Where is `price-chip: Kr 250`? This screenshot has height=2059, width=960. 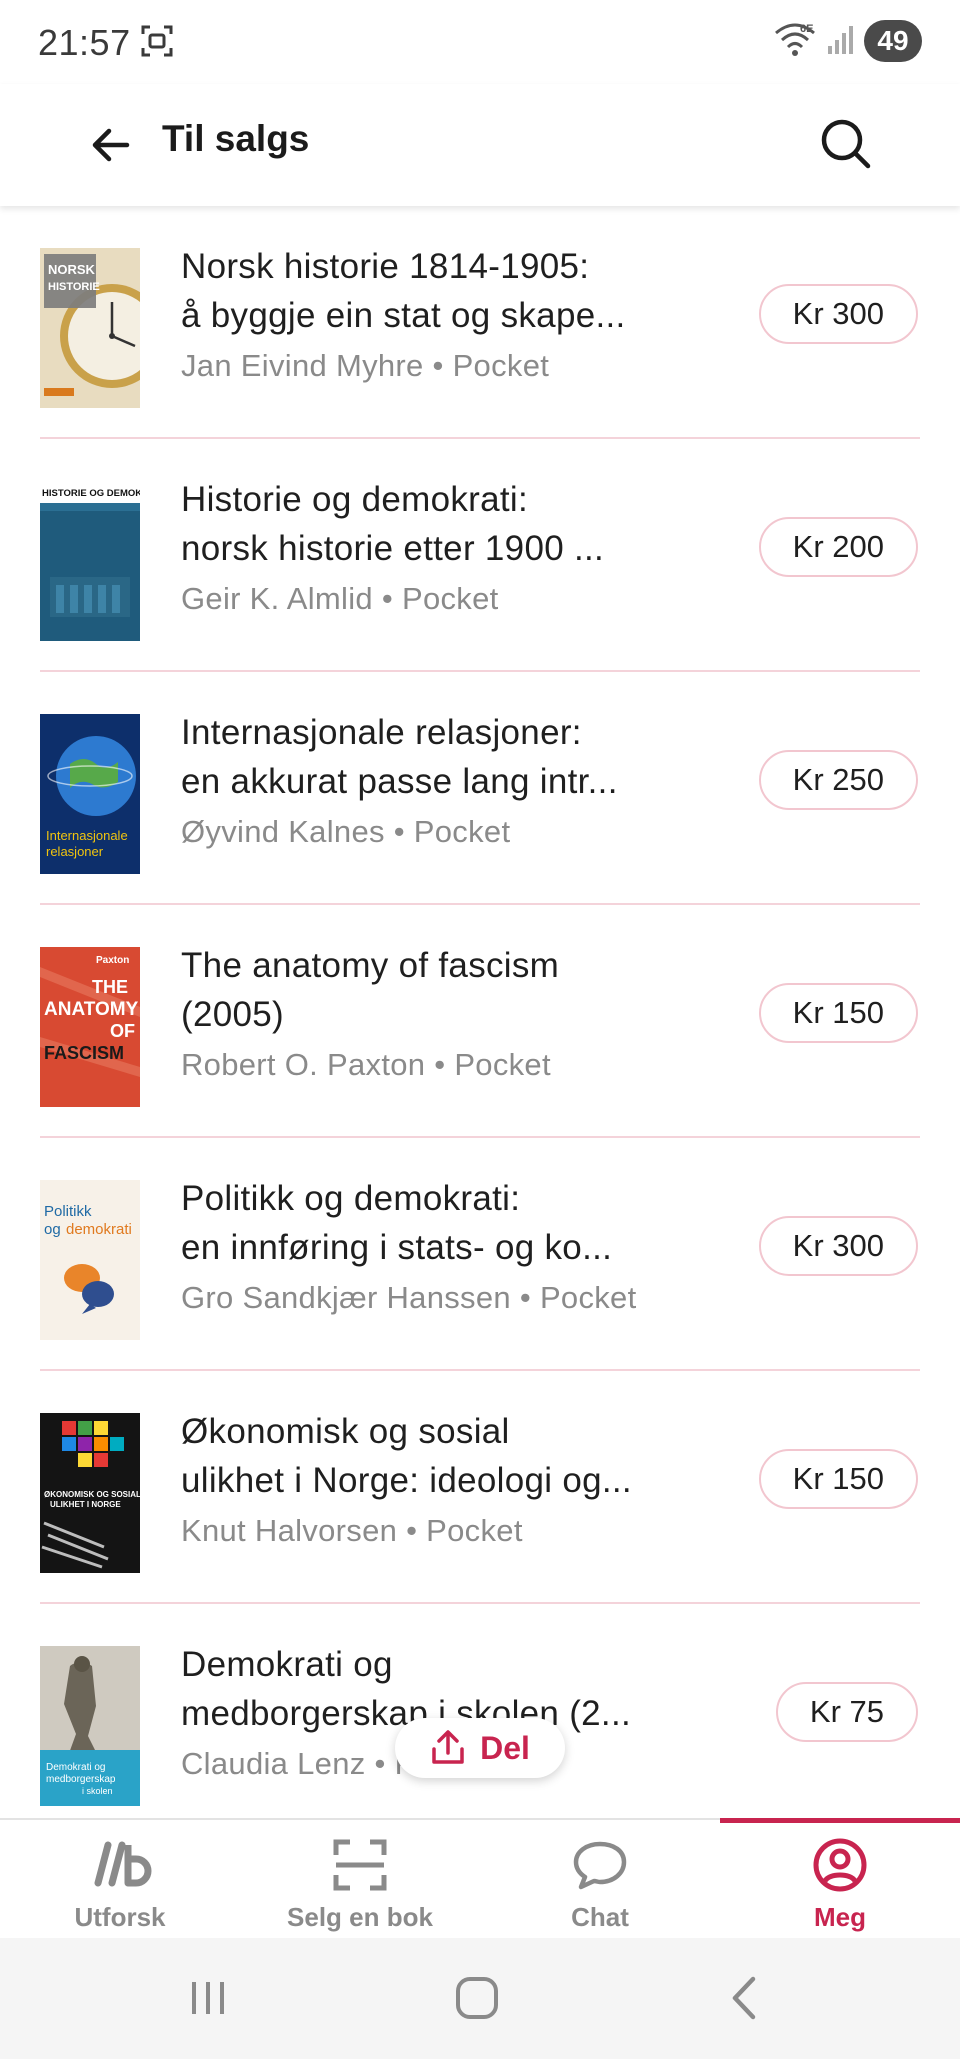
price-chip: Kr 250 is located at coordinates (838, 780).